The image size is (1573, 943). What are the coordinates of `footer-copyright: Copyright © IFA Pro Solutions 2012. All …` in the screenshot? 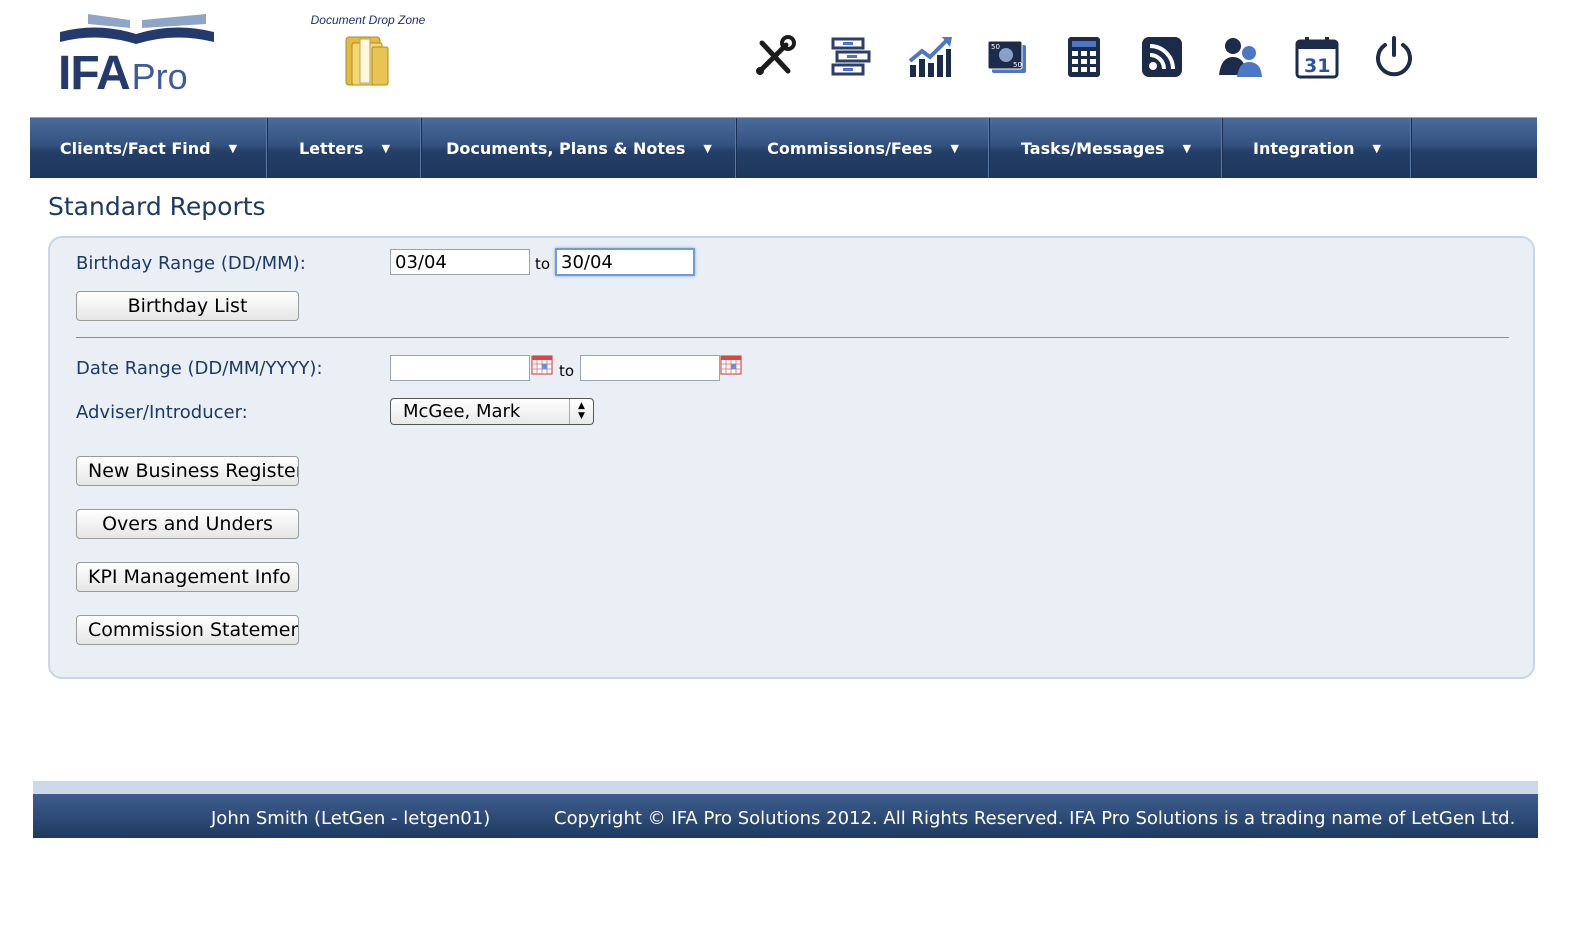 It's located at (1035, 818).